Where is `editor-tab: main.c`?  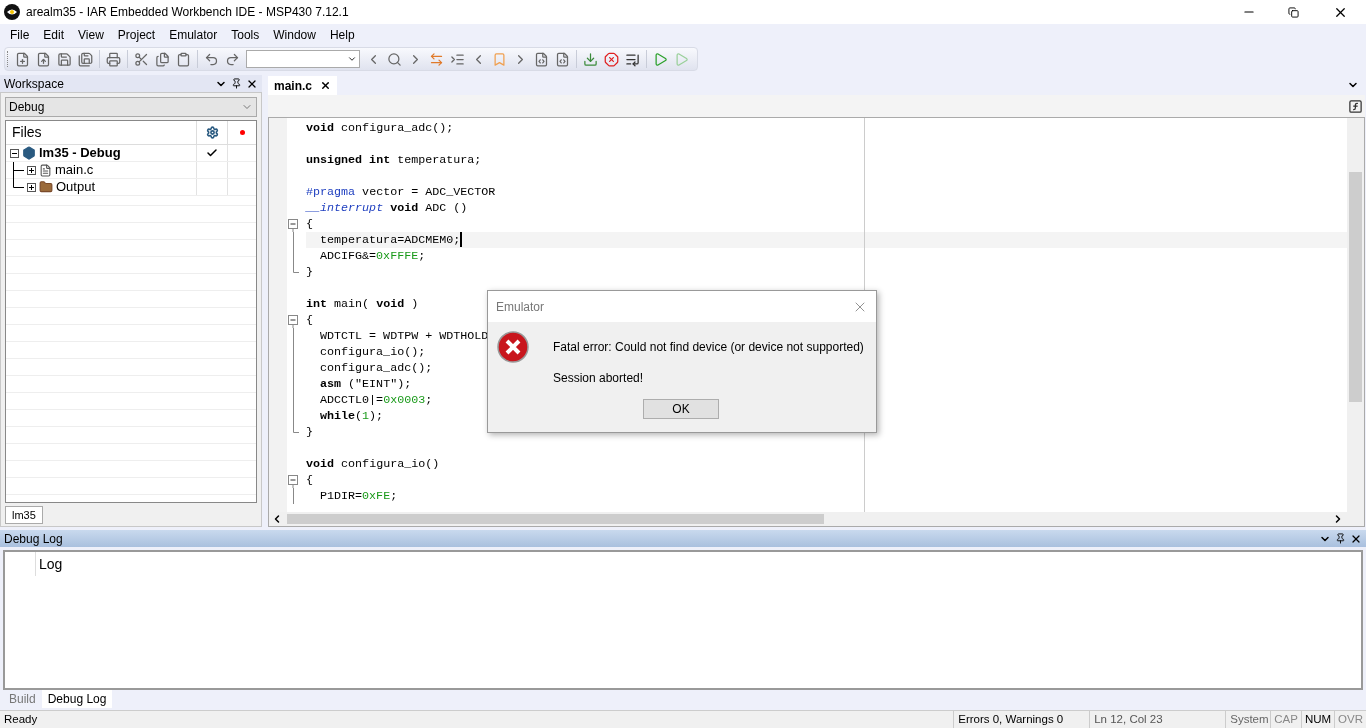 editor-tab: main.c is located at coordinates (302, 85).